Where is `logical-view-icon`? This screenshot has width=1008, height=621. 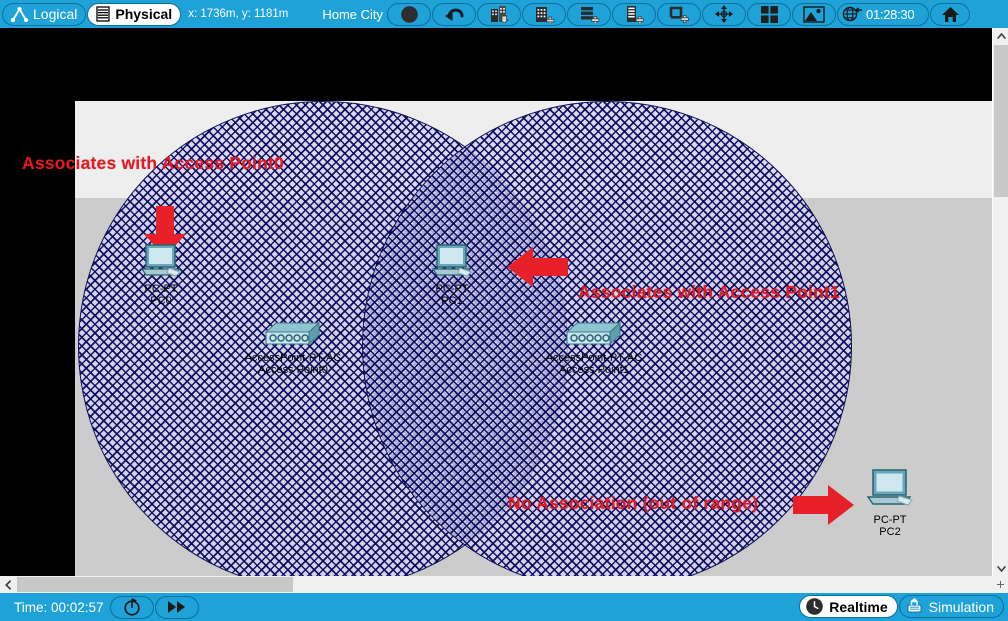
logical-view-icon is located at coordinates (19, 14).